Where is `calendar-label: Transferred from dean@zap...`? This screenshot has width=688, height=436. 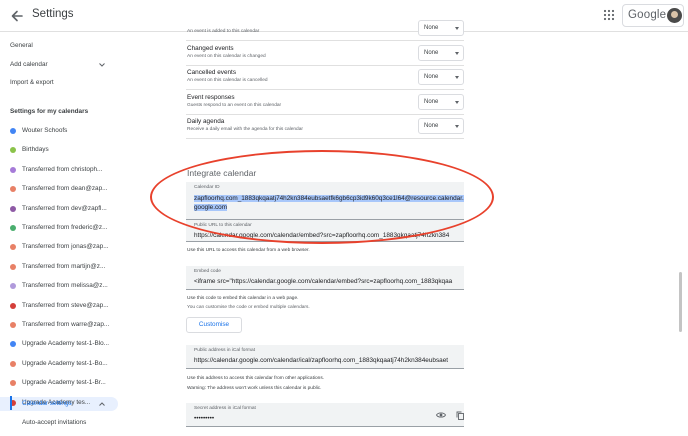 calendar-label: Transferred from dean@zap... is located at coordinates (65, 189).